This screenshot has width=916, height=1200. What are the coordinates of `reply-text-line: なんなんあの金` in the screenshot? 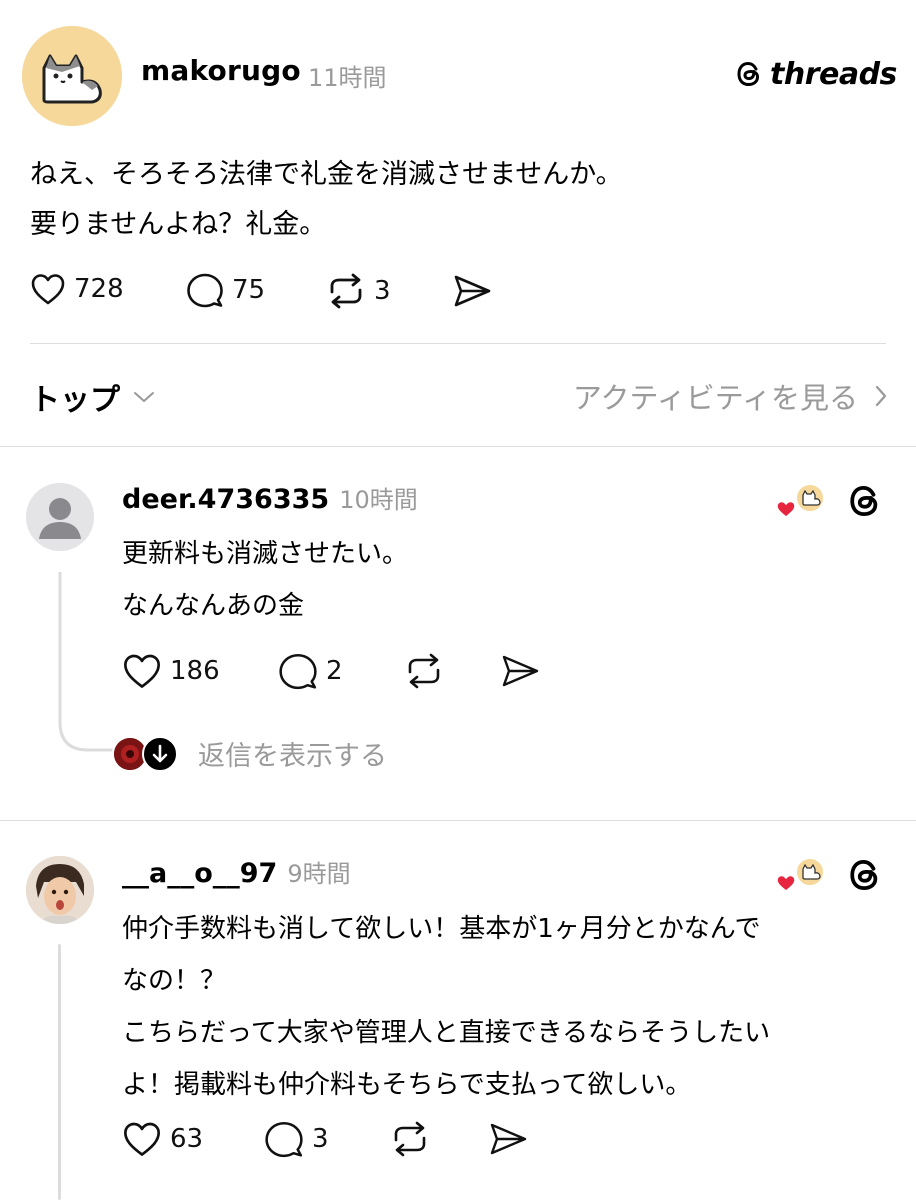 It's located at (213, 606).